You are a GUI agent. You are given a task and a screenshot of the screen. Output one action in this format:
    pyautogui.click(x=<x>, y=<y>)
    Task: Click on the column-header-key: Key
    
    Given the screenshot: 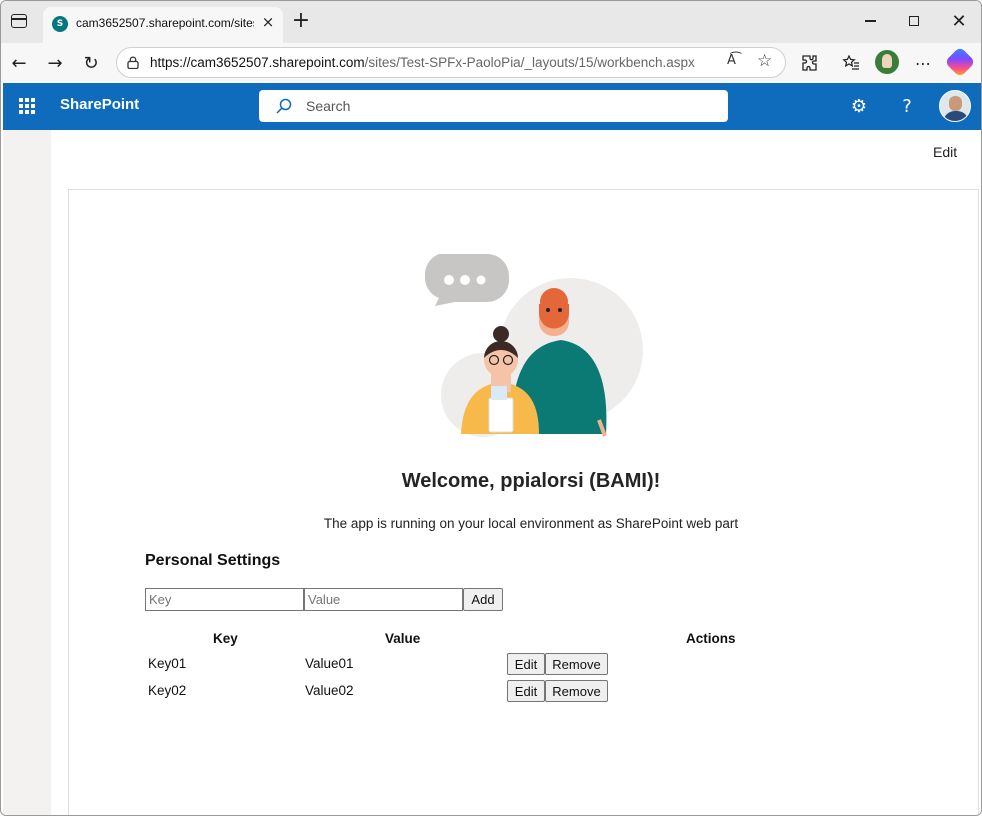 What is the action you would take?
    pyautogui.click(x=225, y=638)
    